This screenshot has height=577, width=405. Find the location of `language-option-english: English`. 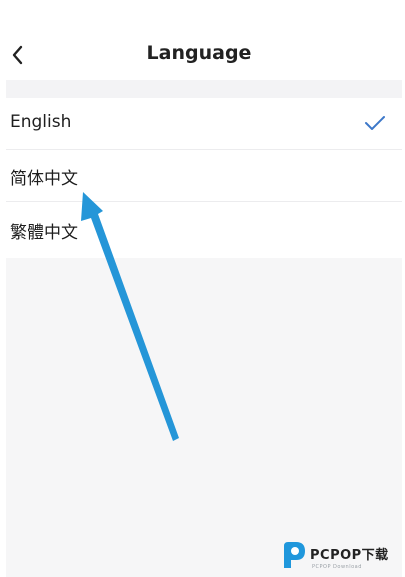

language-option-english: English is located at coordinates (204, 124).